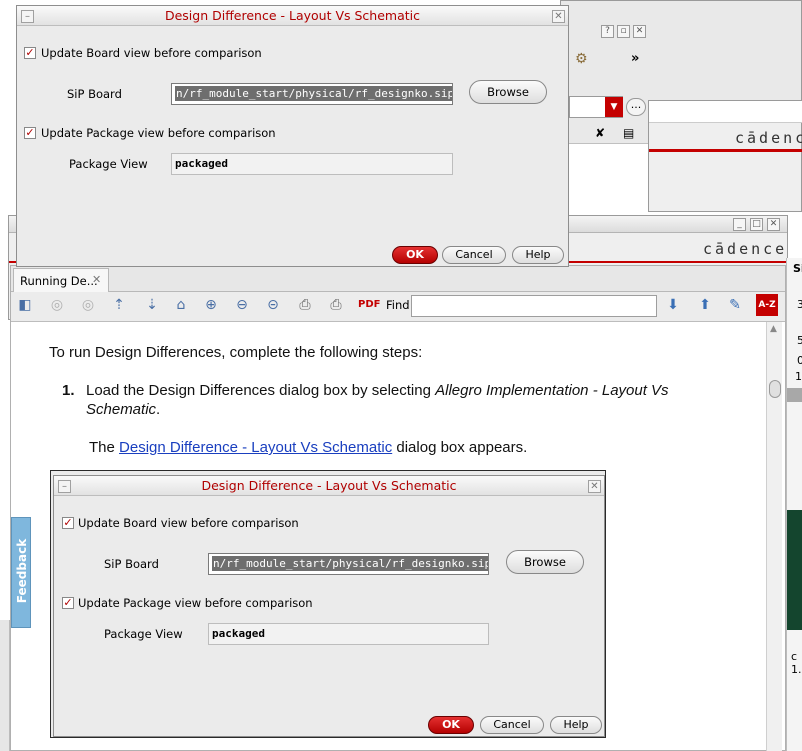 The height and width of the screenshot is (751, 802). What do you see at coordinates (119, 305) in the screenshot?
I see `sync-toc-up-icon: ⇡` at bounding box center [119, 305].